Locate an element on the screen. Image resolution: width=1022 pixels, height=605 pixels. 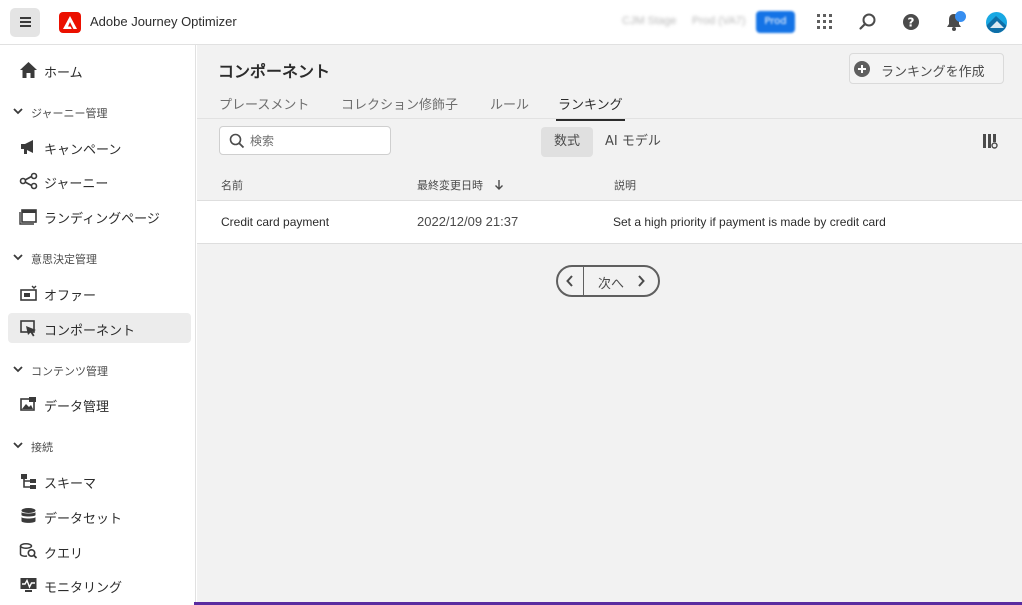
formula-toggle-button: 数式 is located at coordinates (567, 142).